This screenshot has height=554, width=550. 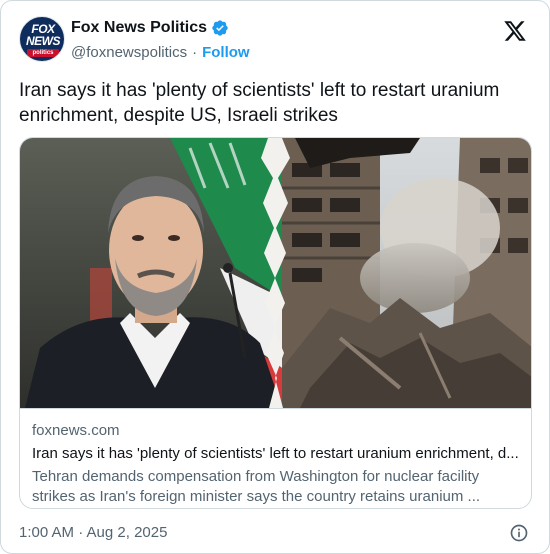 What do you see at coordinates (515, 31) in the screenshot?
I see `x-logo-icon` at bounding box center [515, 31].